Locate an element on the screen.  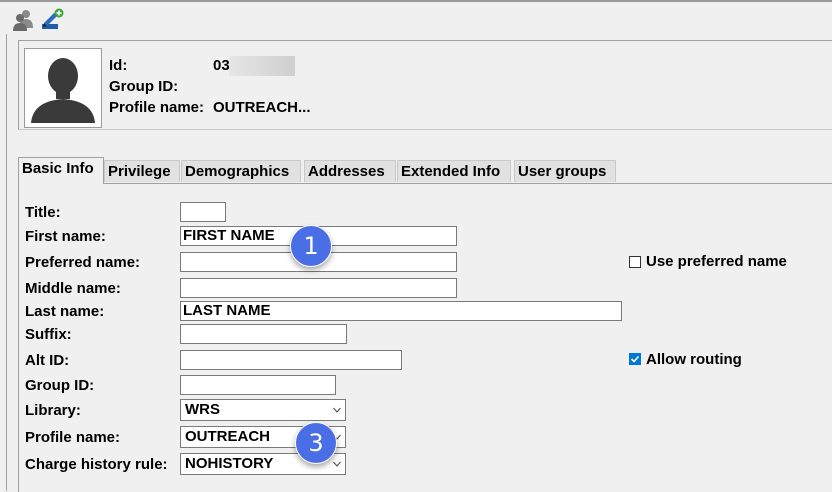
suffix-label: Suffix: is located at coordinates (48, 334).